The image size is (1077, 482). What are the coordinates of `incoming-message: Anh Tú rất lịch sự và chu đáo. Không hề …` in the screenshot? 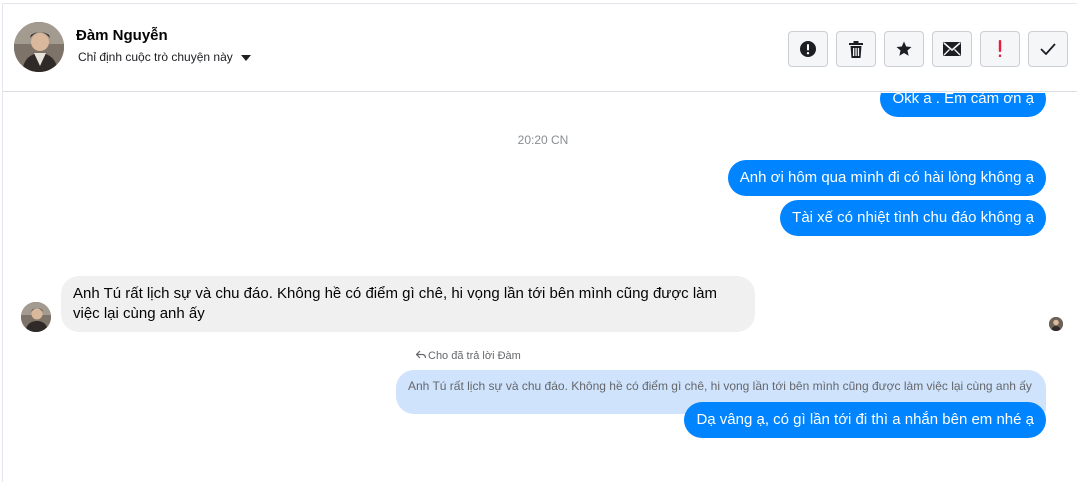 It's located at (408, 304).